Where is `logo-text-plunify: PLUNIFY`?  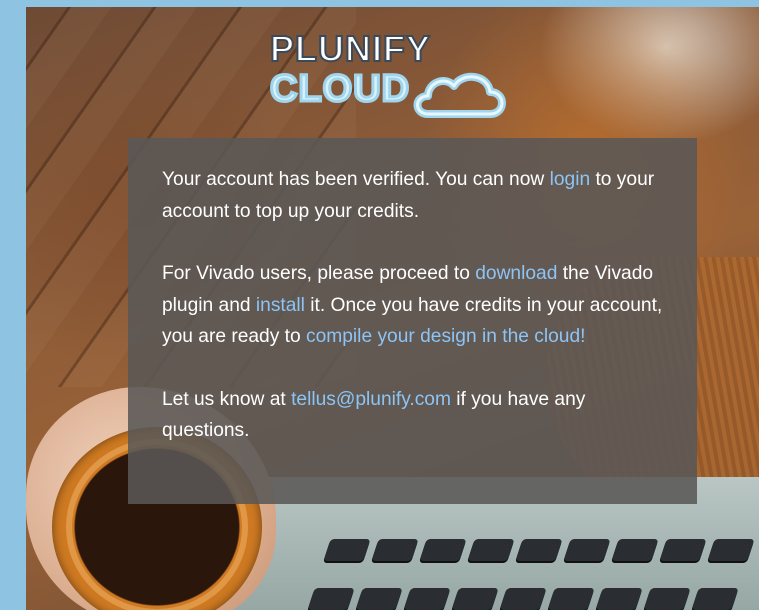
logo-text-plunify: PLUNIFY is located at coordinates (350, 48).